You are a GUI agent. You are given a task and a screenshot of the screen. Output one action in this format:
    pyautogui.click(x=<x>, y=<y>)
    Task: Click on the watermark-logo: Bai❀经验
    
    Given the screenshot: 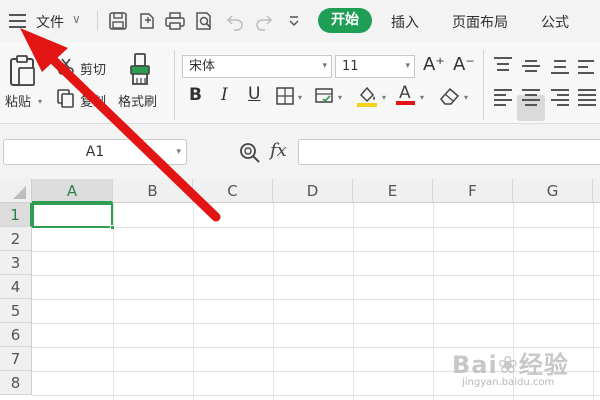 What is the action you would take?
    pyautogui.click(x=510, y=365)
    